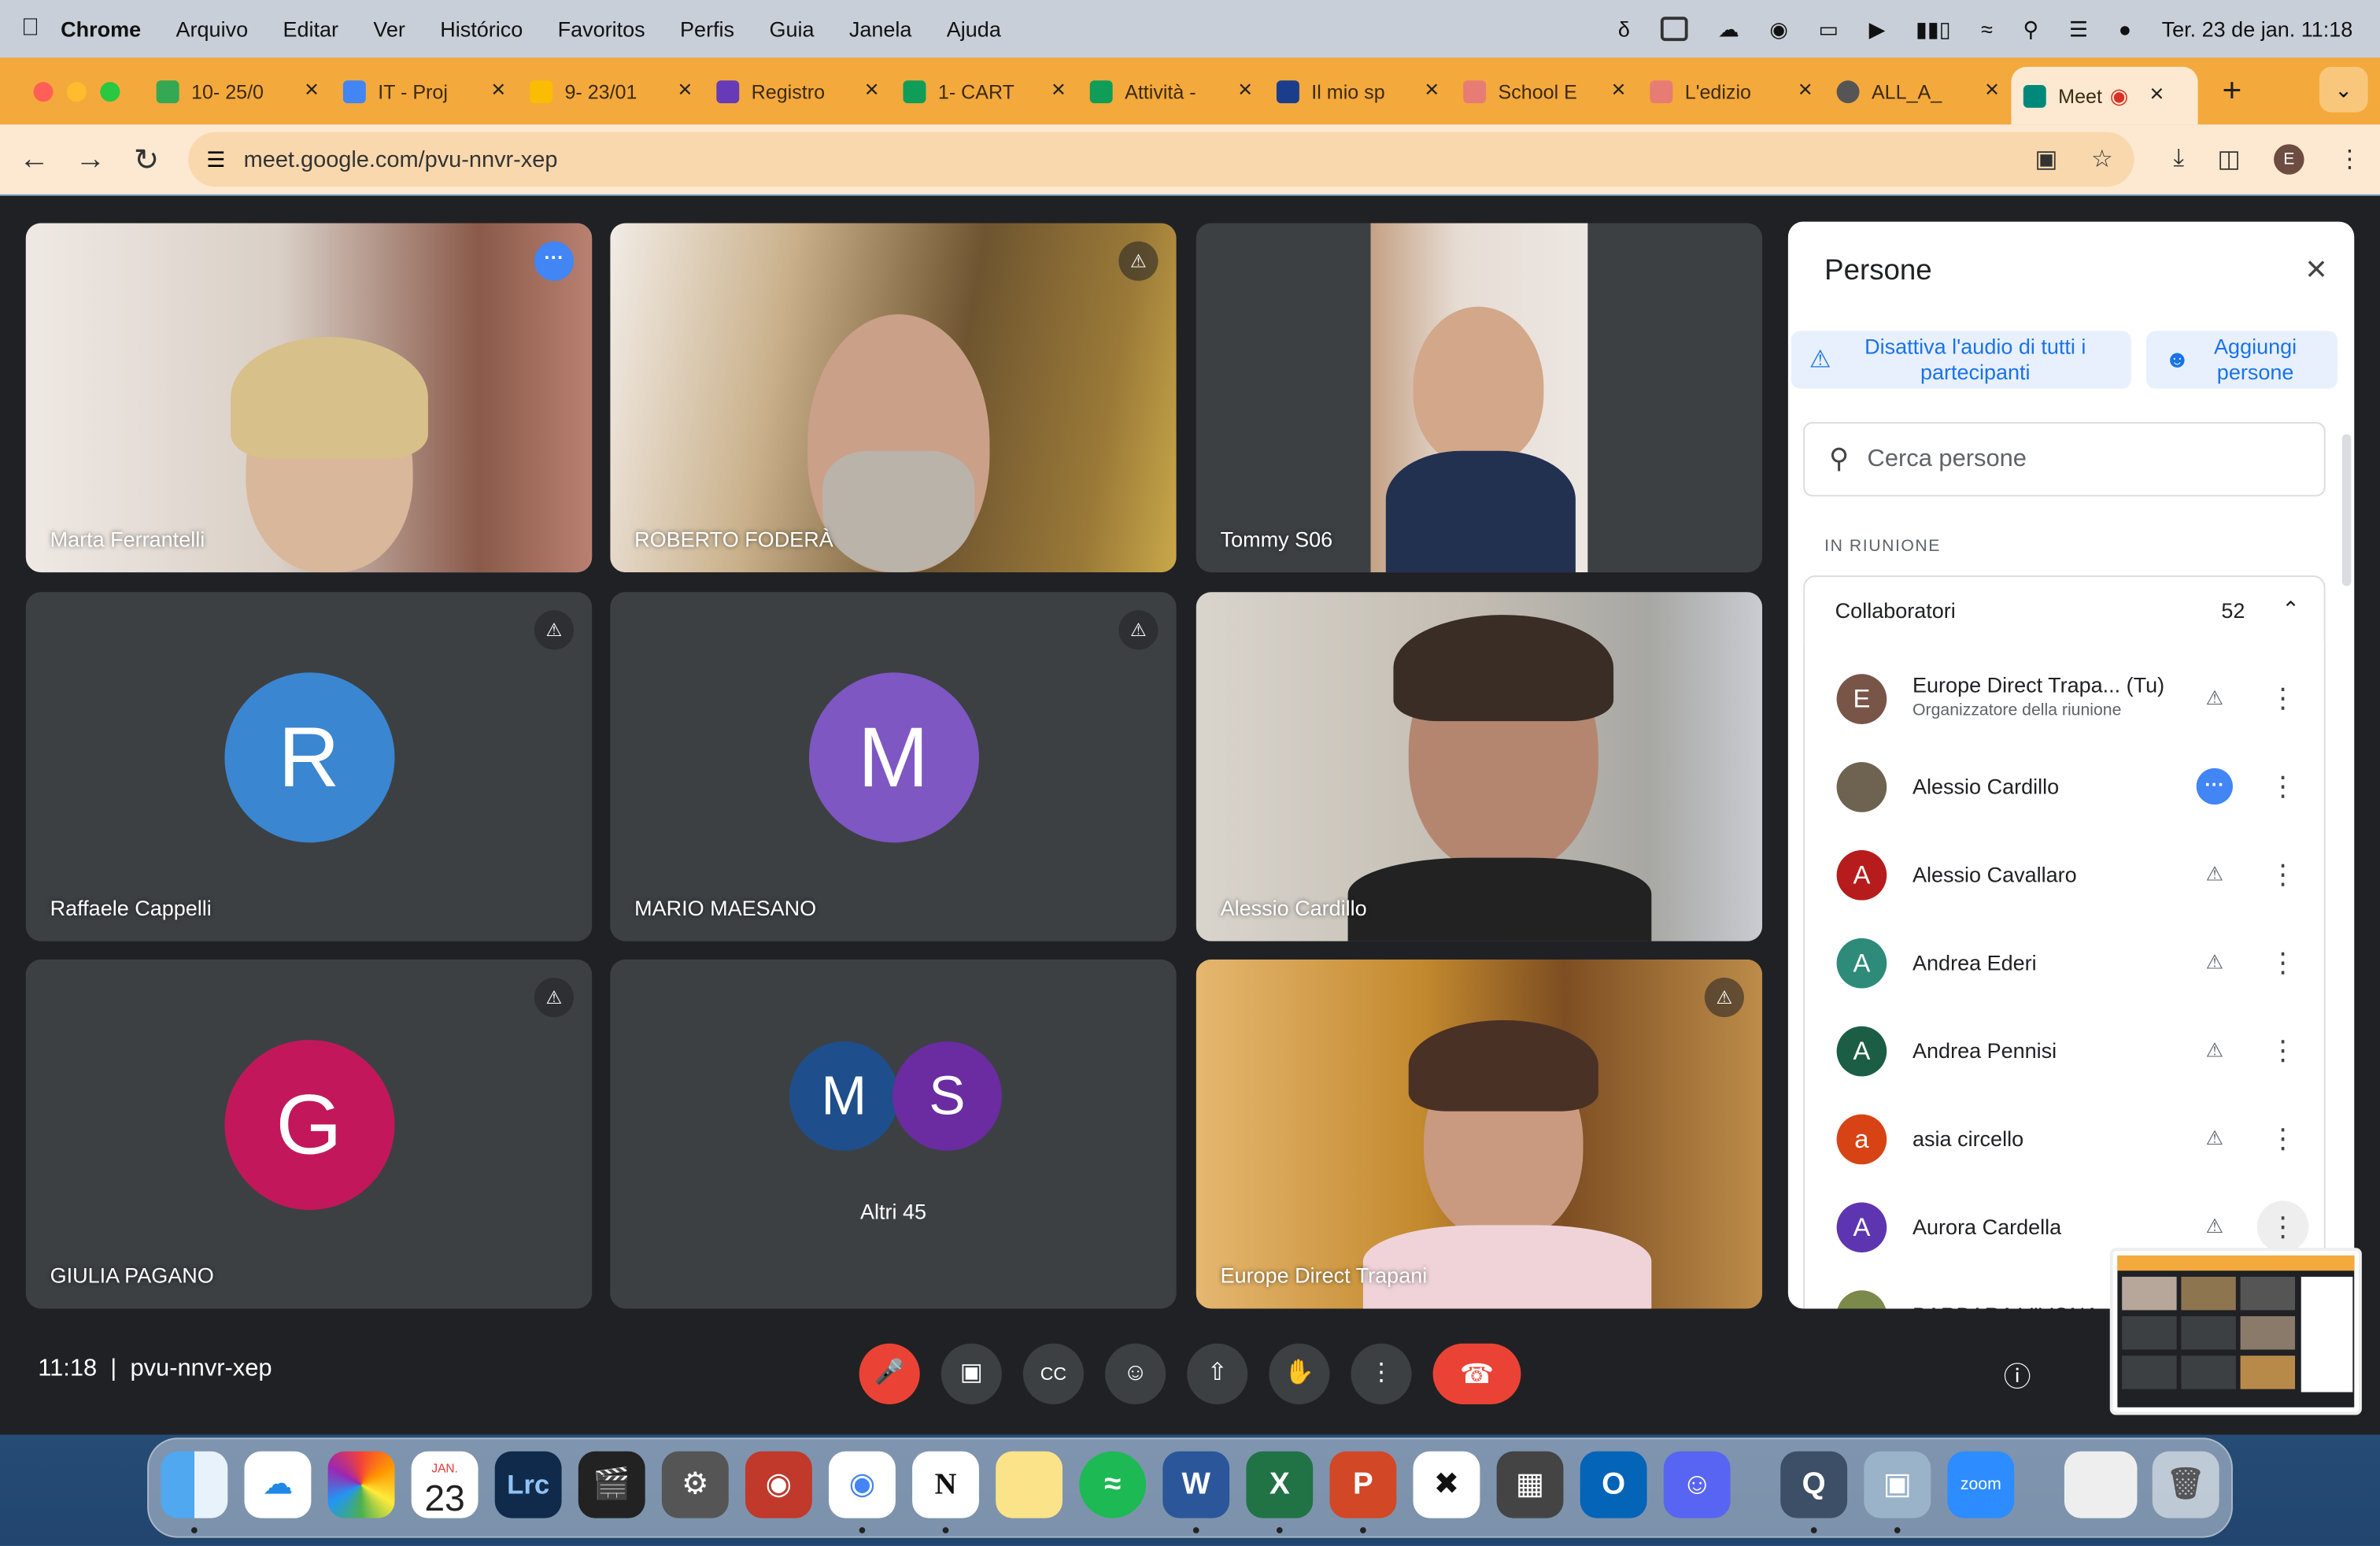 This screenshot has width=2380, height=1546. Describe the element at coordinates (2065, 963) in the screenshot. I see `list-item: A Andrea Ederi ⚠ ⋮` at that location.